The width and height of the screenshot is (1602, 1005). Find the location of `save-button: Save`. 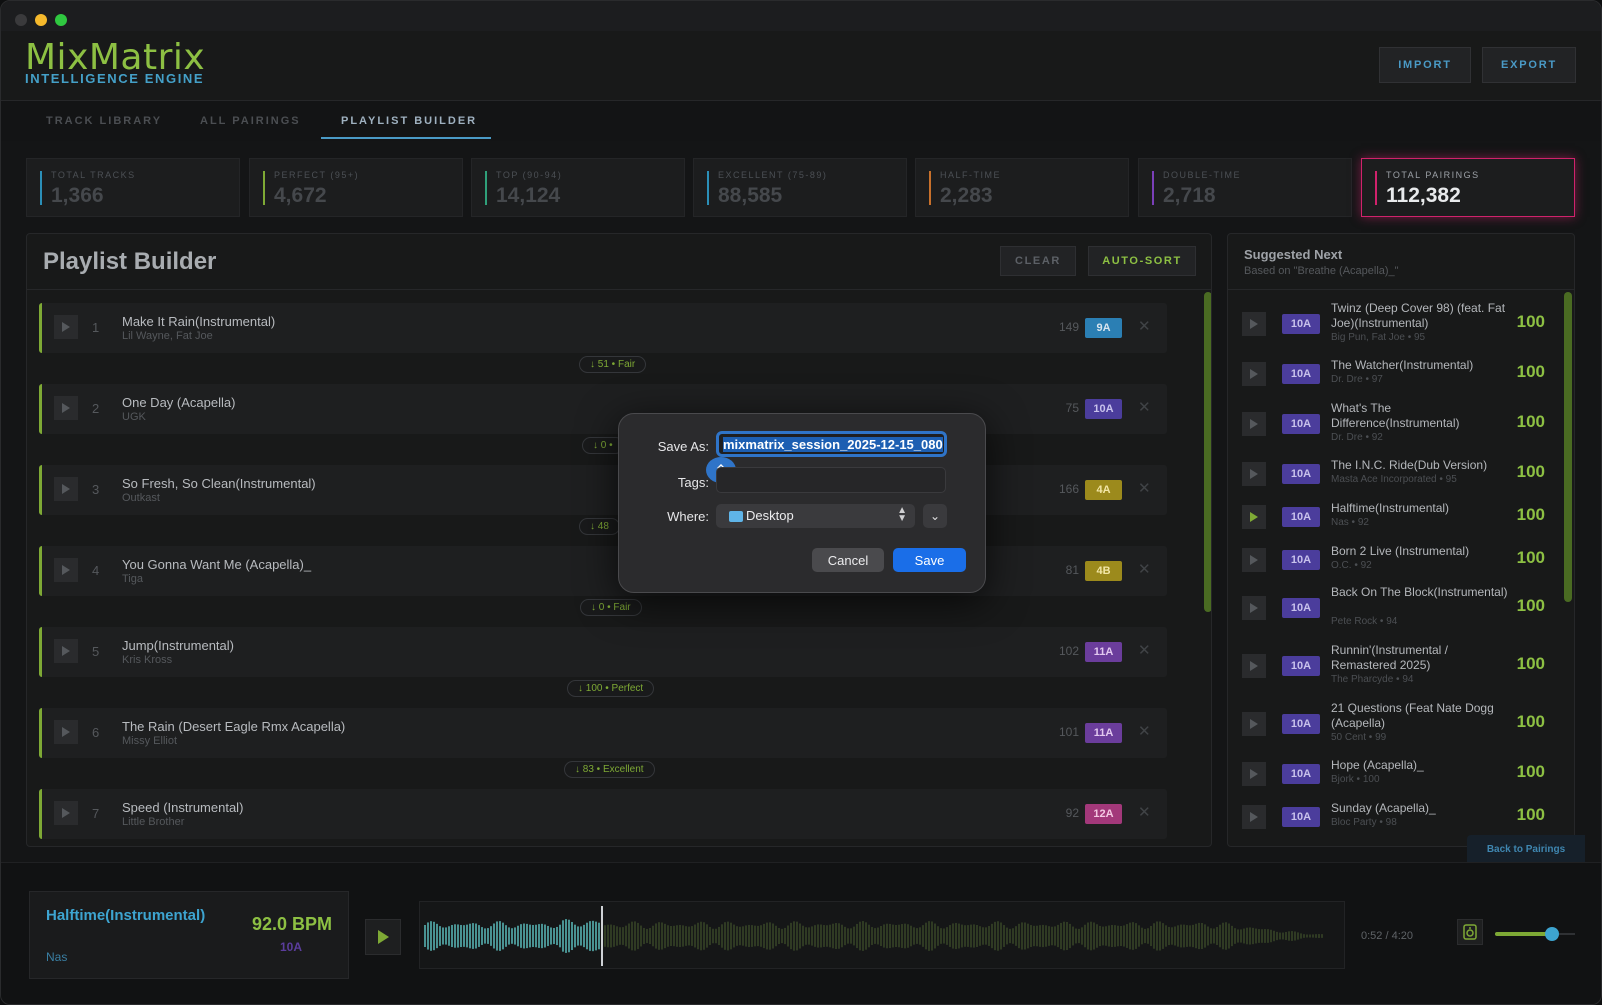

save-button: Save is located at coordinates (929, 560).